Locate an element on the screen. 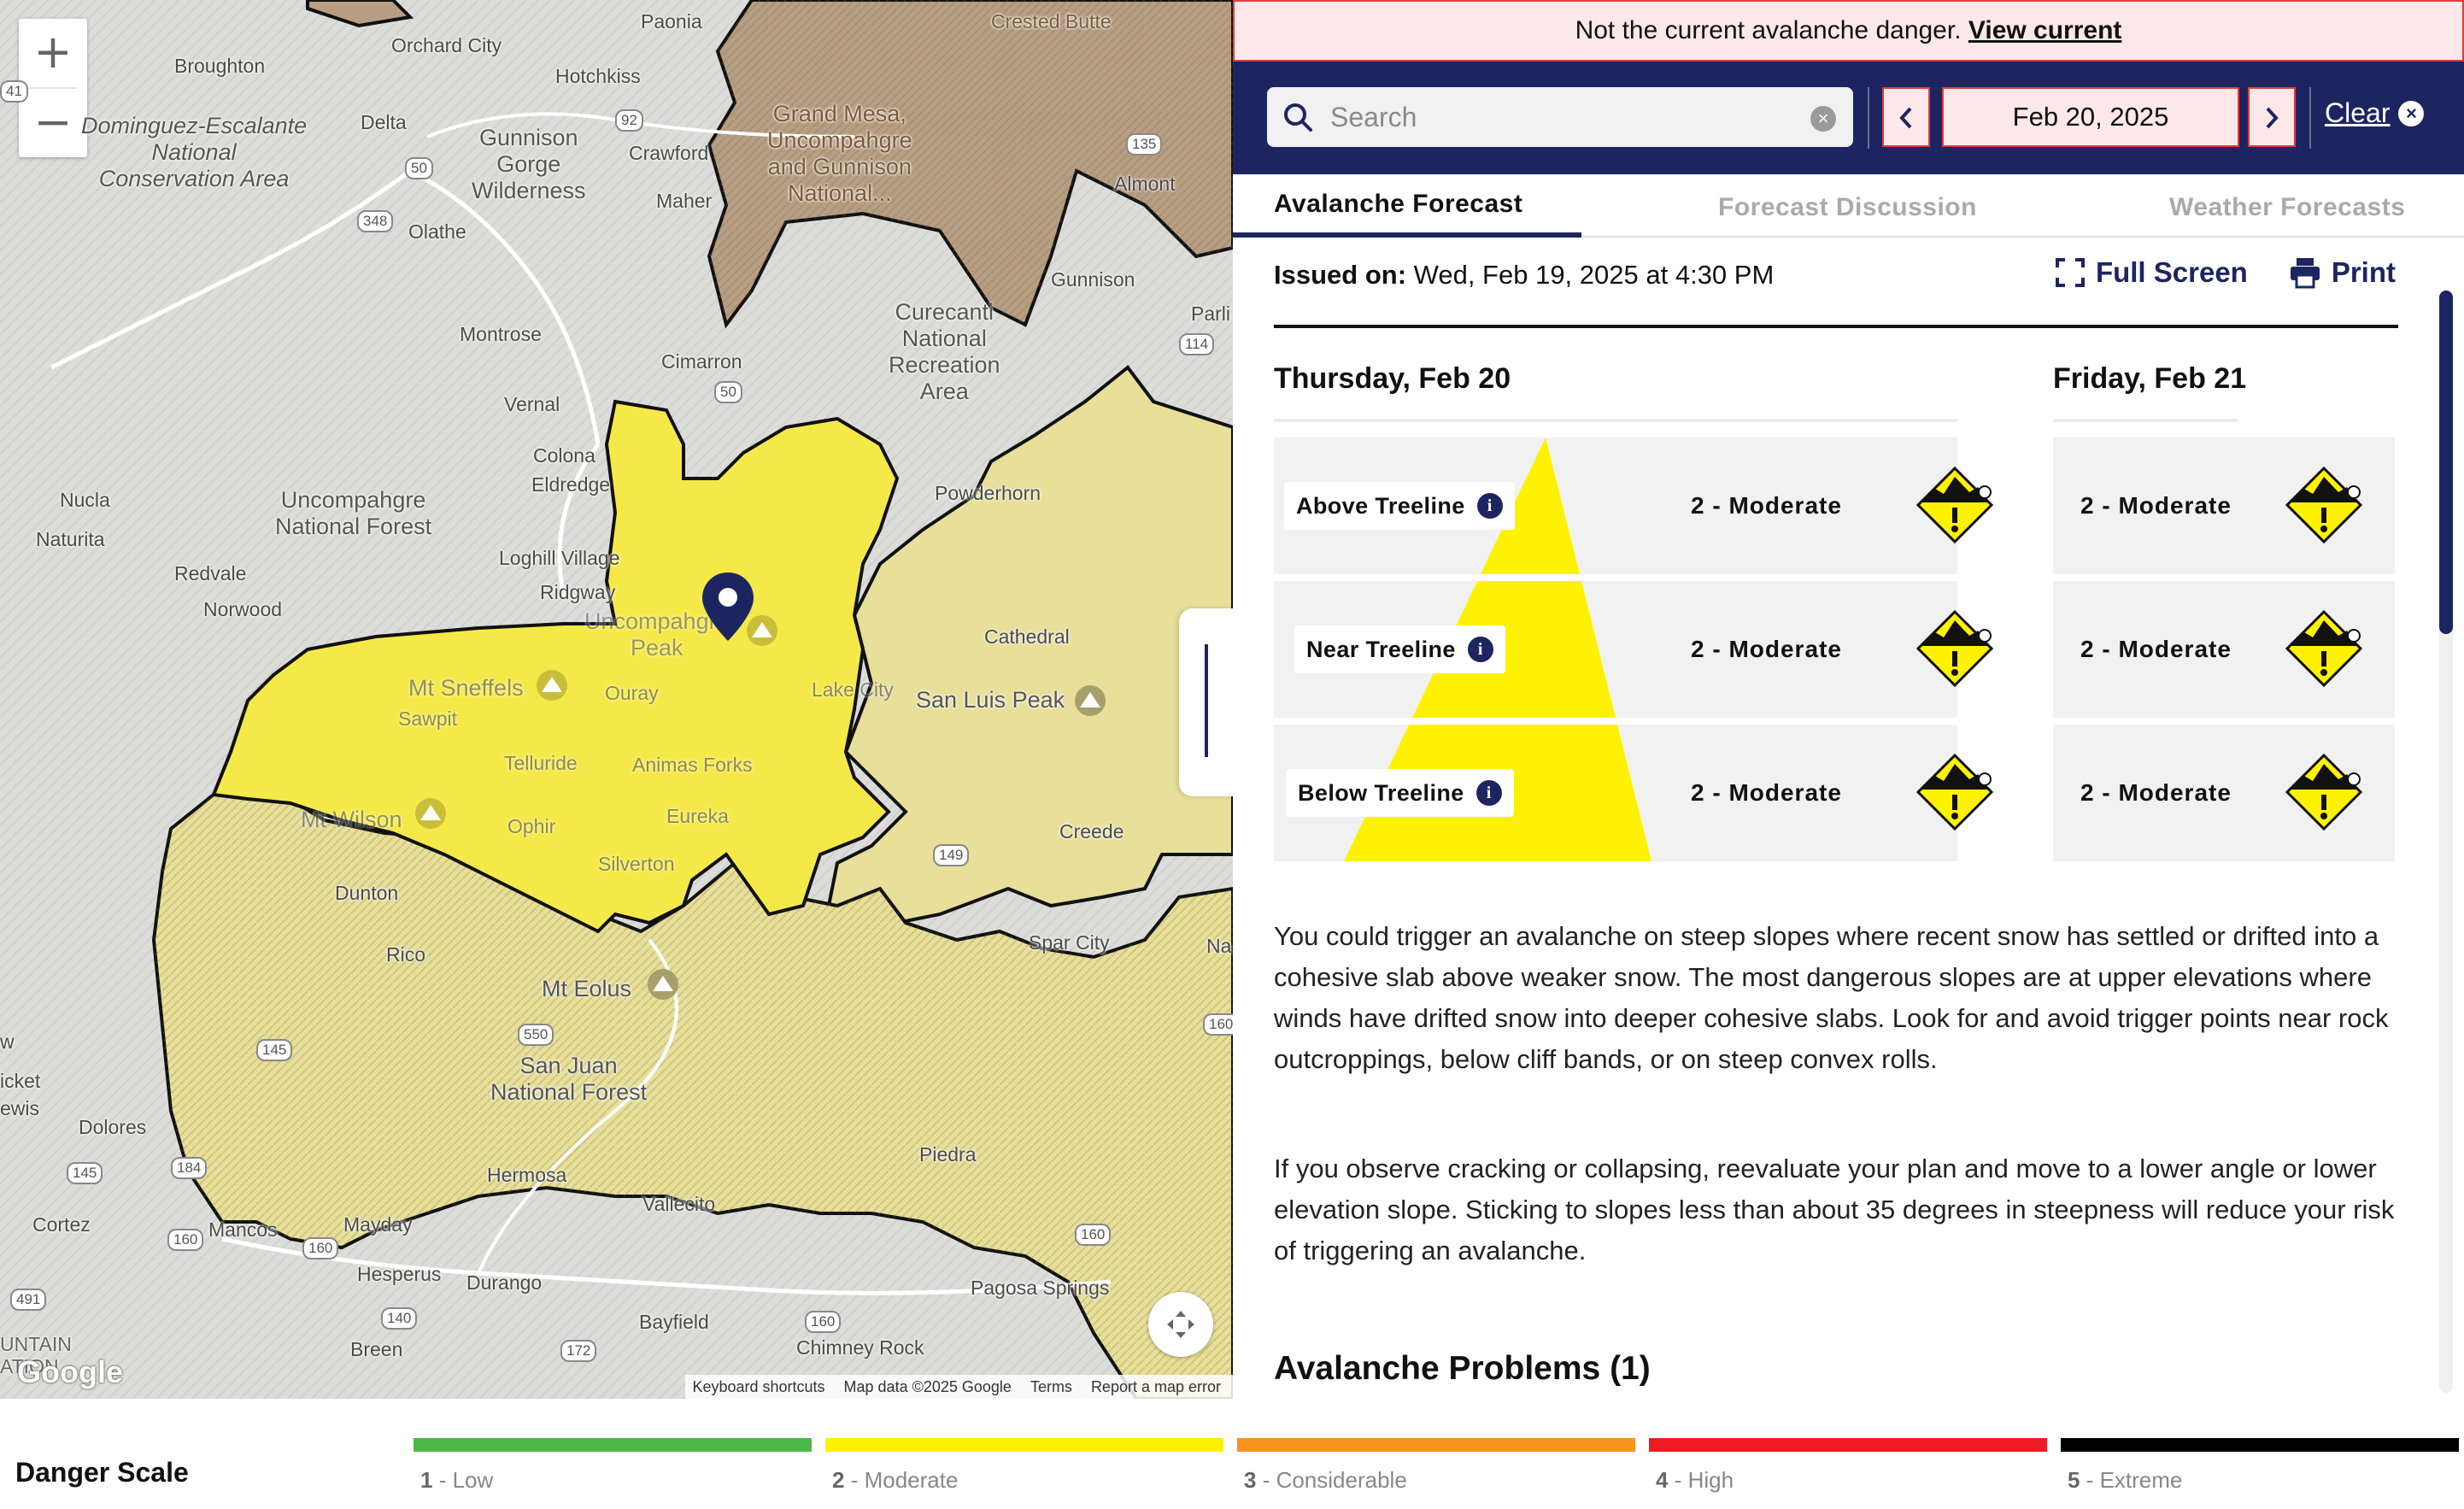  route-shield: 41 is located at coordinates (14, 91).